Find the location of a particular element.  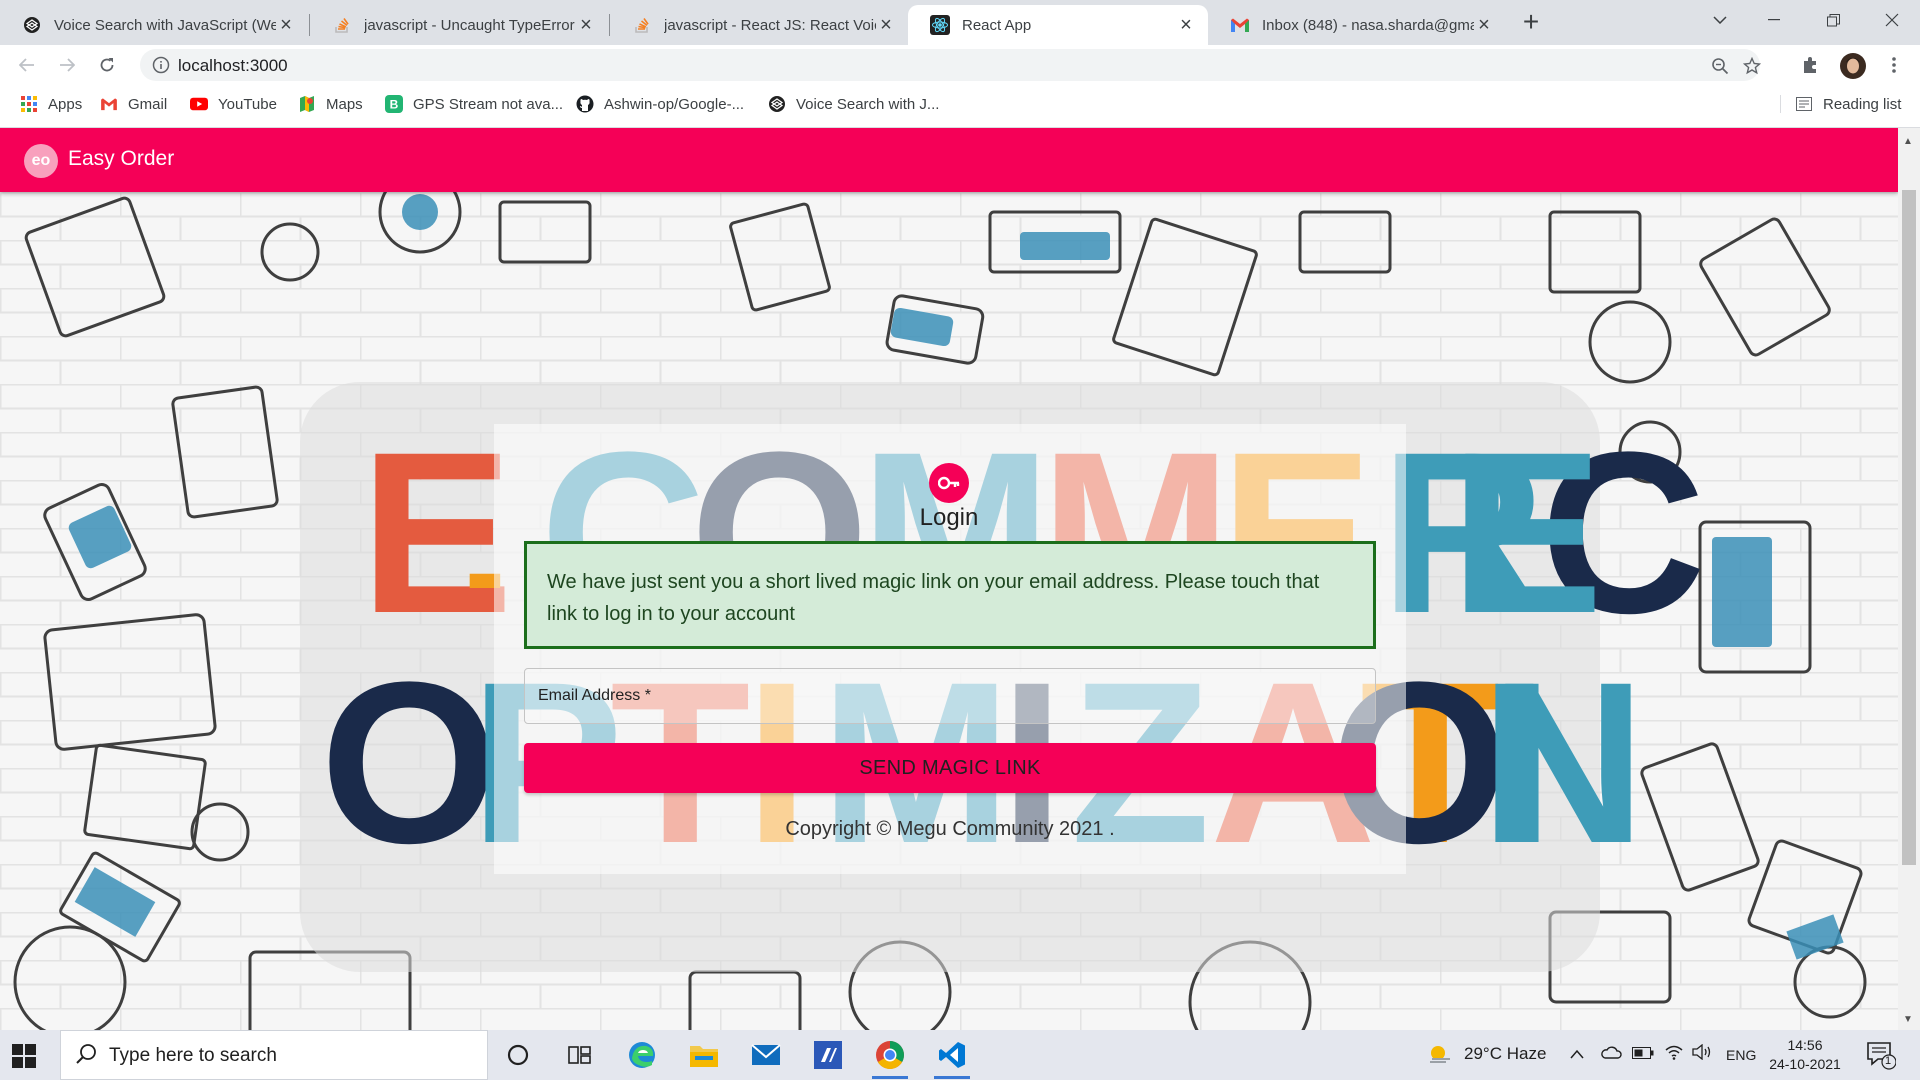

scroll-down-arrow-icon: ▼ is located at coordinates (1908, 1019).